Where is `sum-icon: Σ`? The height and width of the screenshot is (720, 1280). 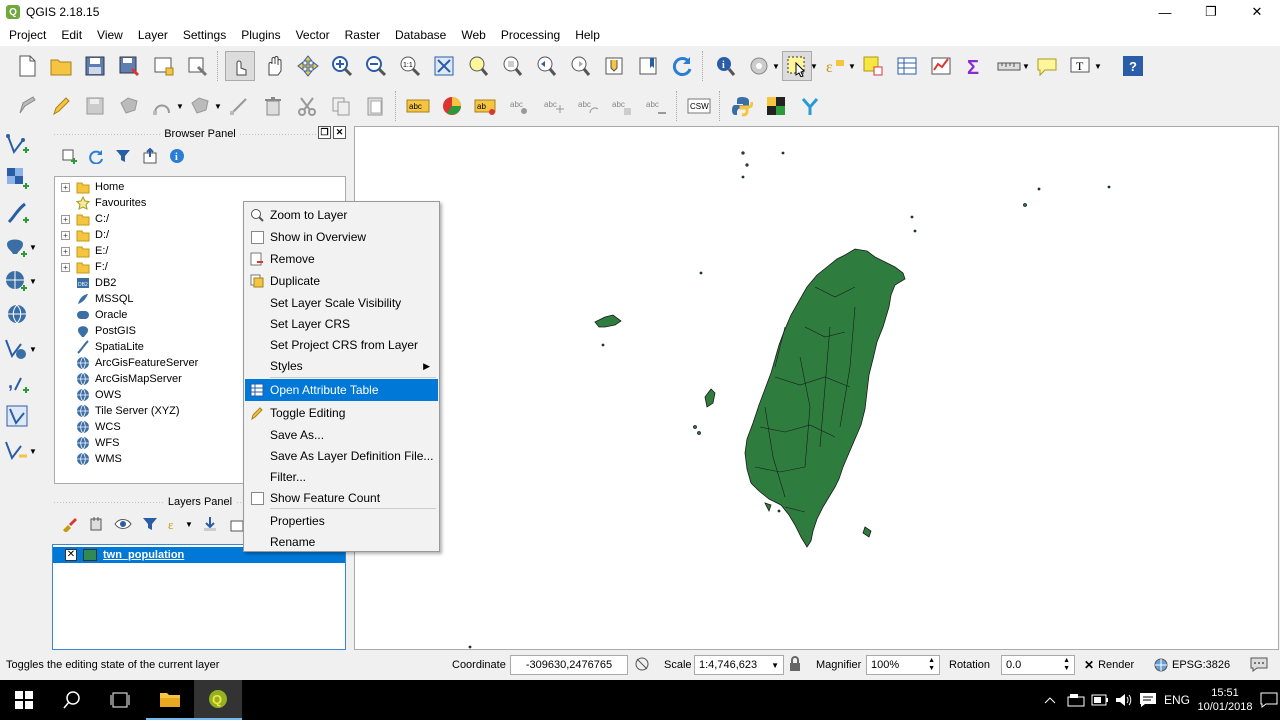
sum-icon: Σ is located at coordinates (975, 66).